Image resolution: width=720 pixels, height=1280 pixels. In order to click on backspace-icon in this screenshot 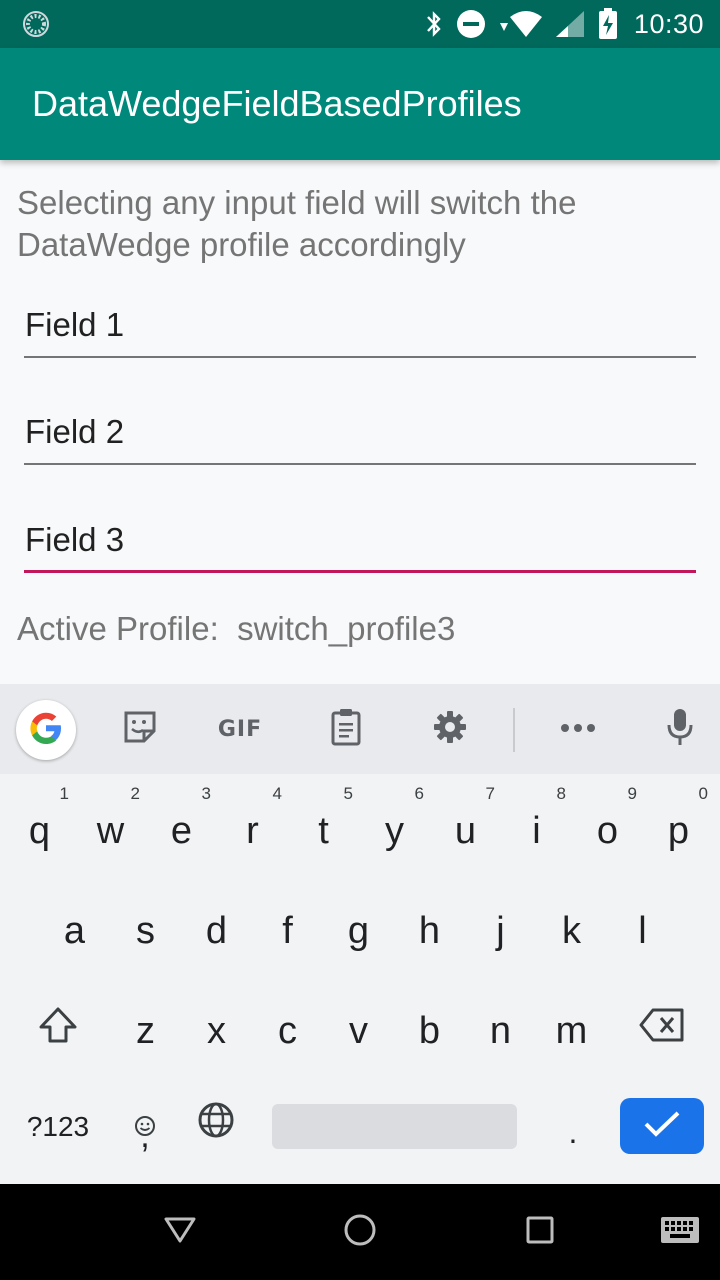, I will do `click(662, 1030)`.